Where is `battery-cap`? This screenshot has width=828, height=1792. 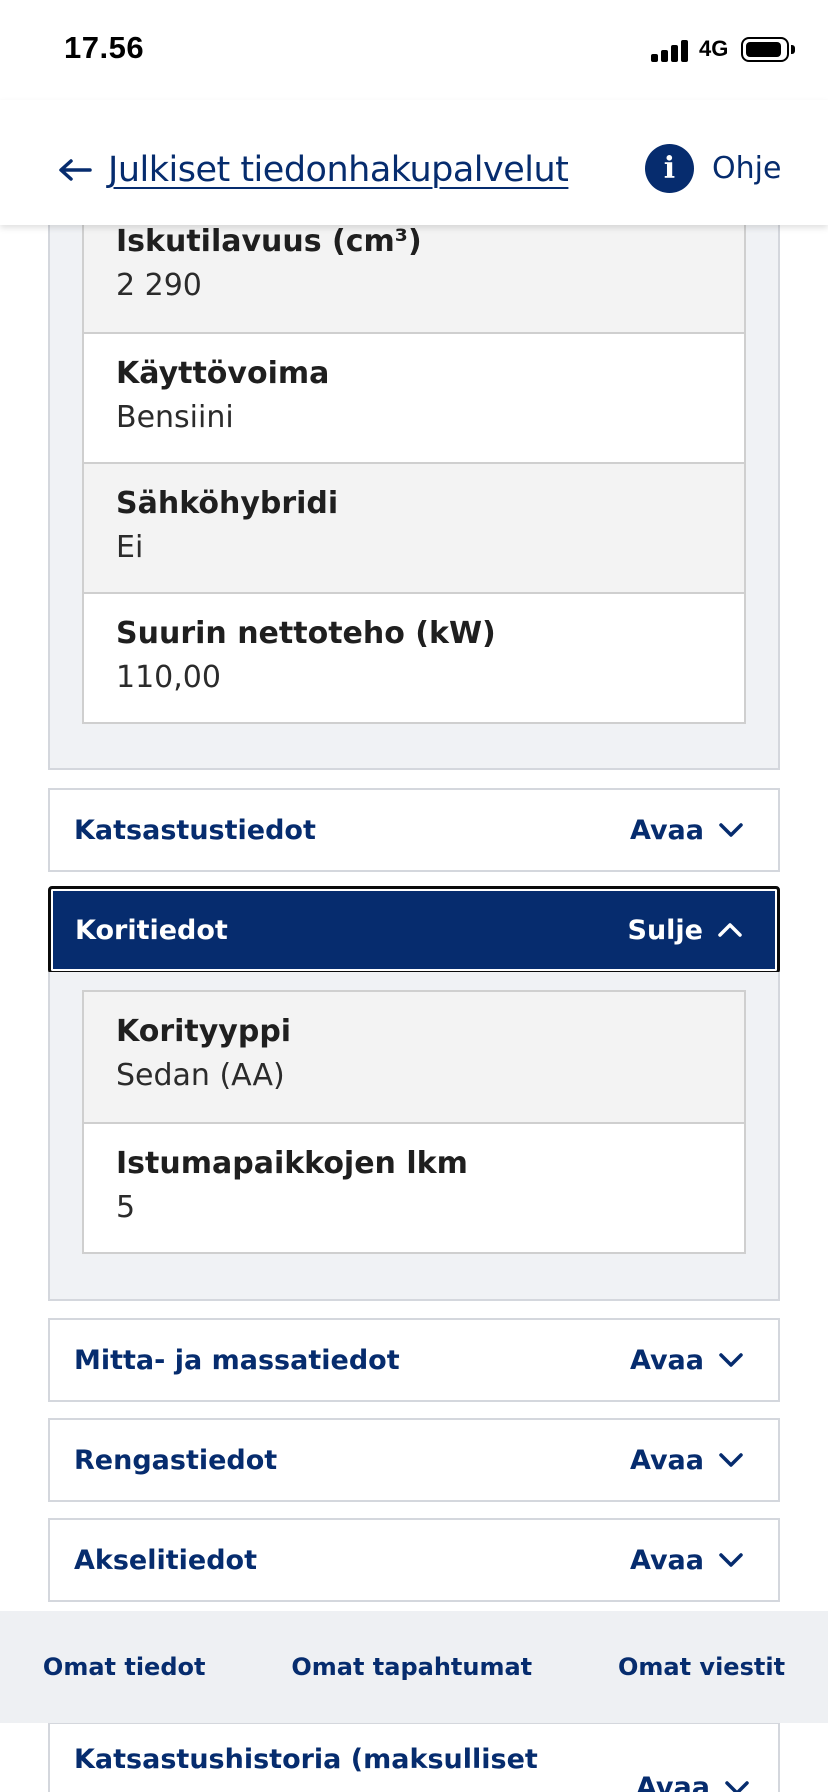 battery-cap is located at coordinates (793, 49).